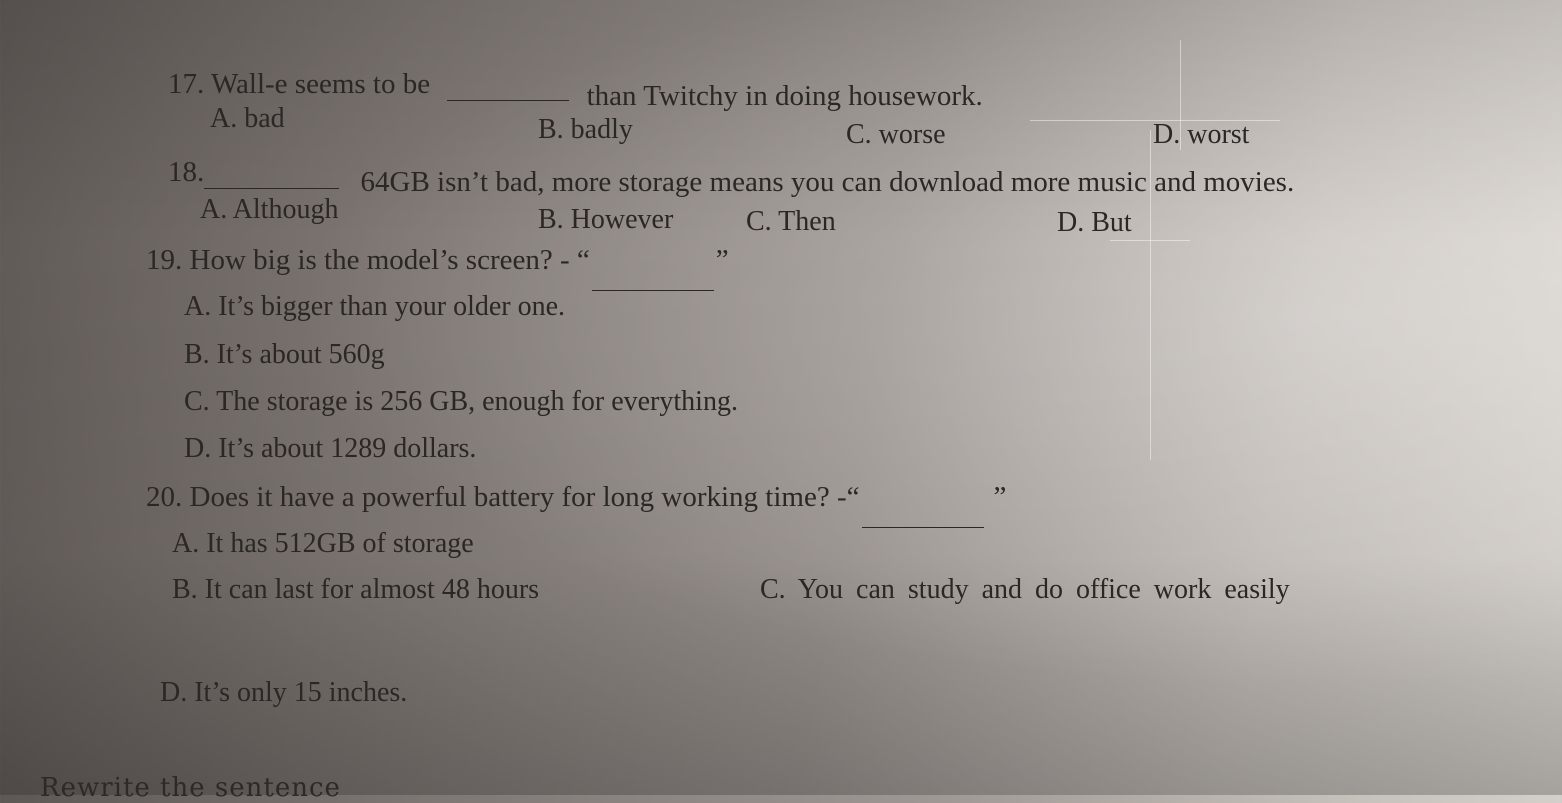  What do you see at coordinates (284, 354) in the screenshot?
I see `option-b: B. It’s about 560g` at bounding box center [284, 354].